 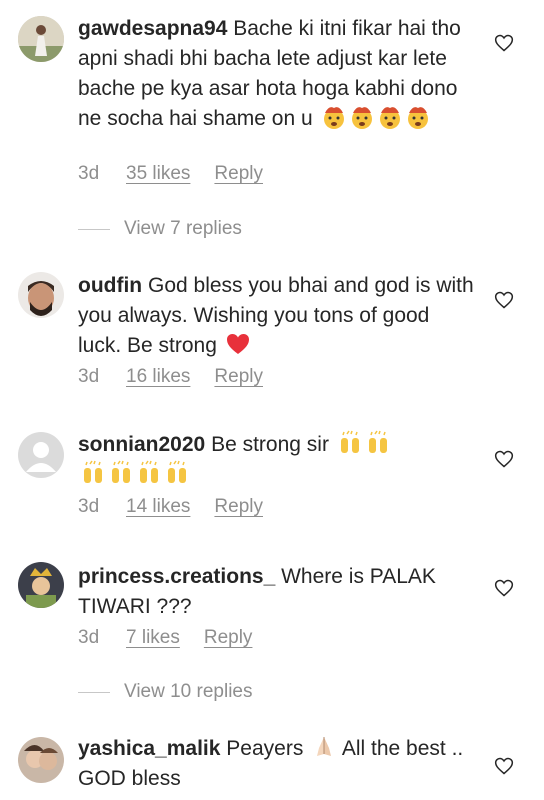 I want to click on folded-hands-emoji, so click(x=324, y=746).